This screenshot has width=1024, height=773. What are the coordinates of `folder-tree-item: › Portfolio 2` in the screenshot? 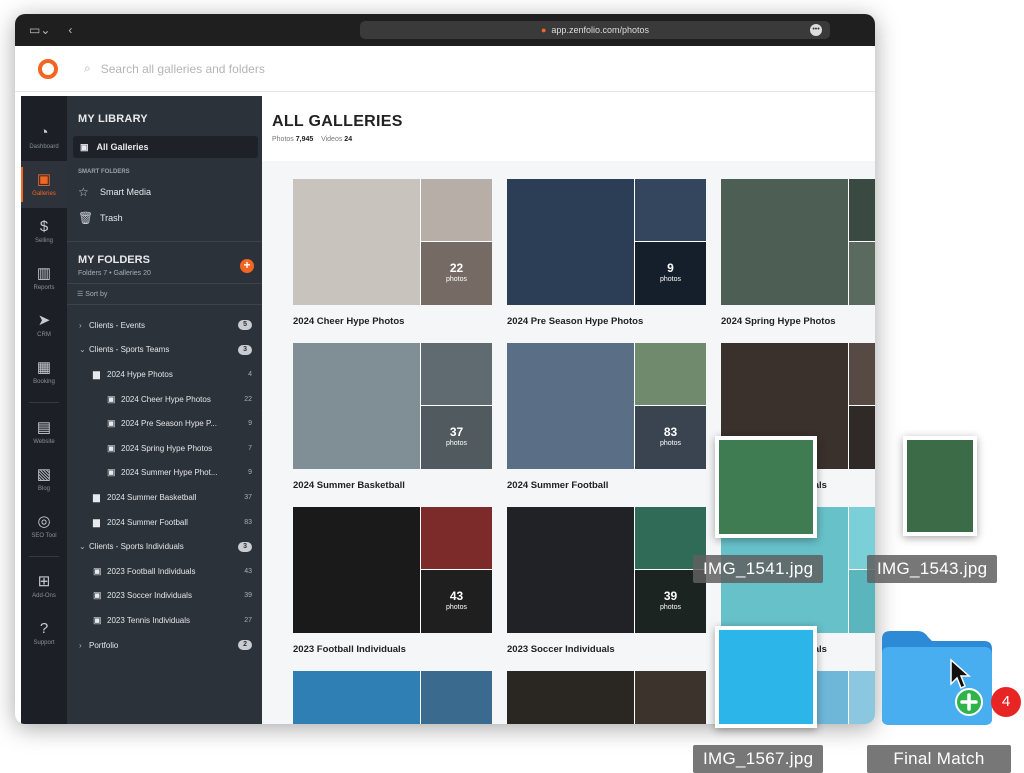 It's located at (164, 645).